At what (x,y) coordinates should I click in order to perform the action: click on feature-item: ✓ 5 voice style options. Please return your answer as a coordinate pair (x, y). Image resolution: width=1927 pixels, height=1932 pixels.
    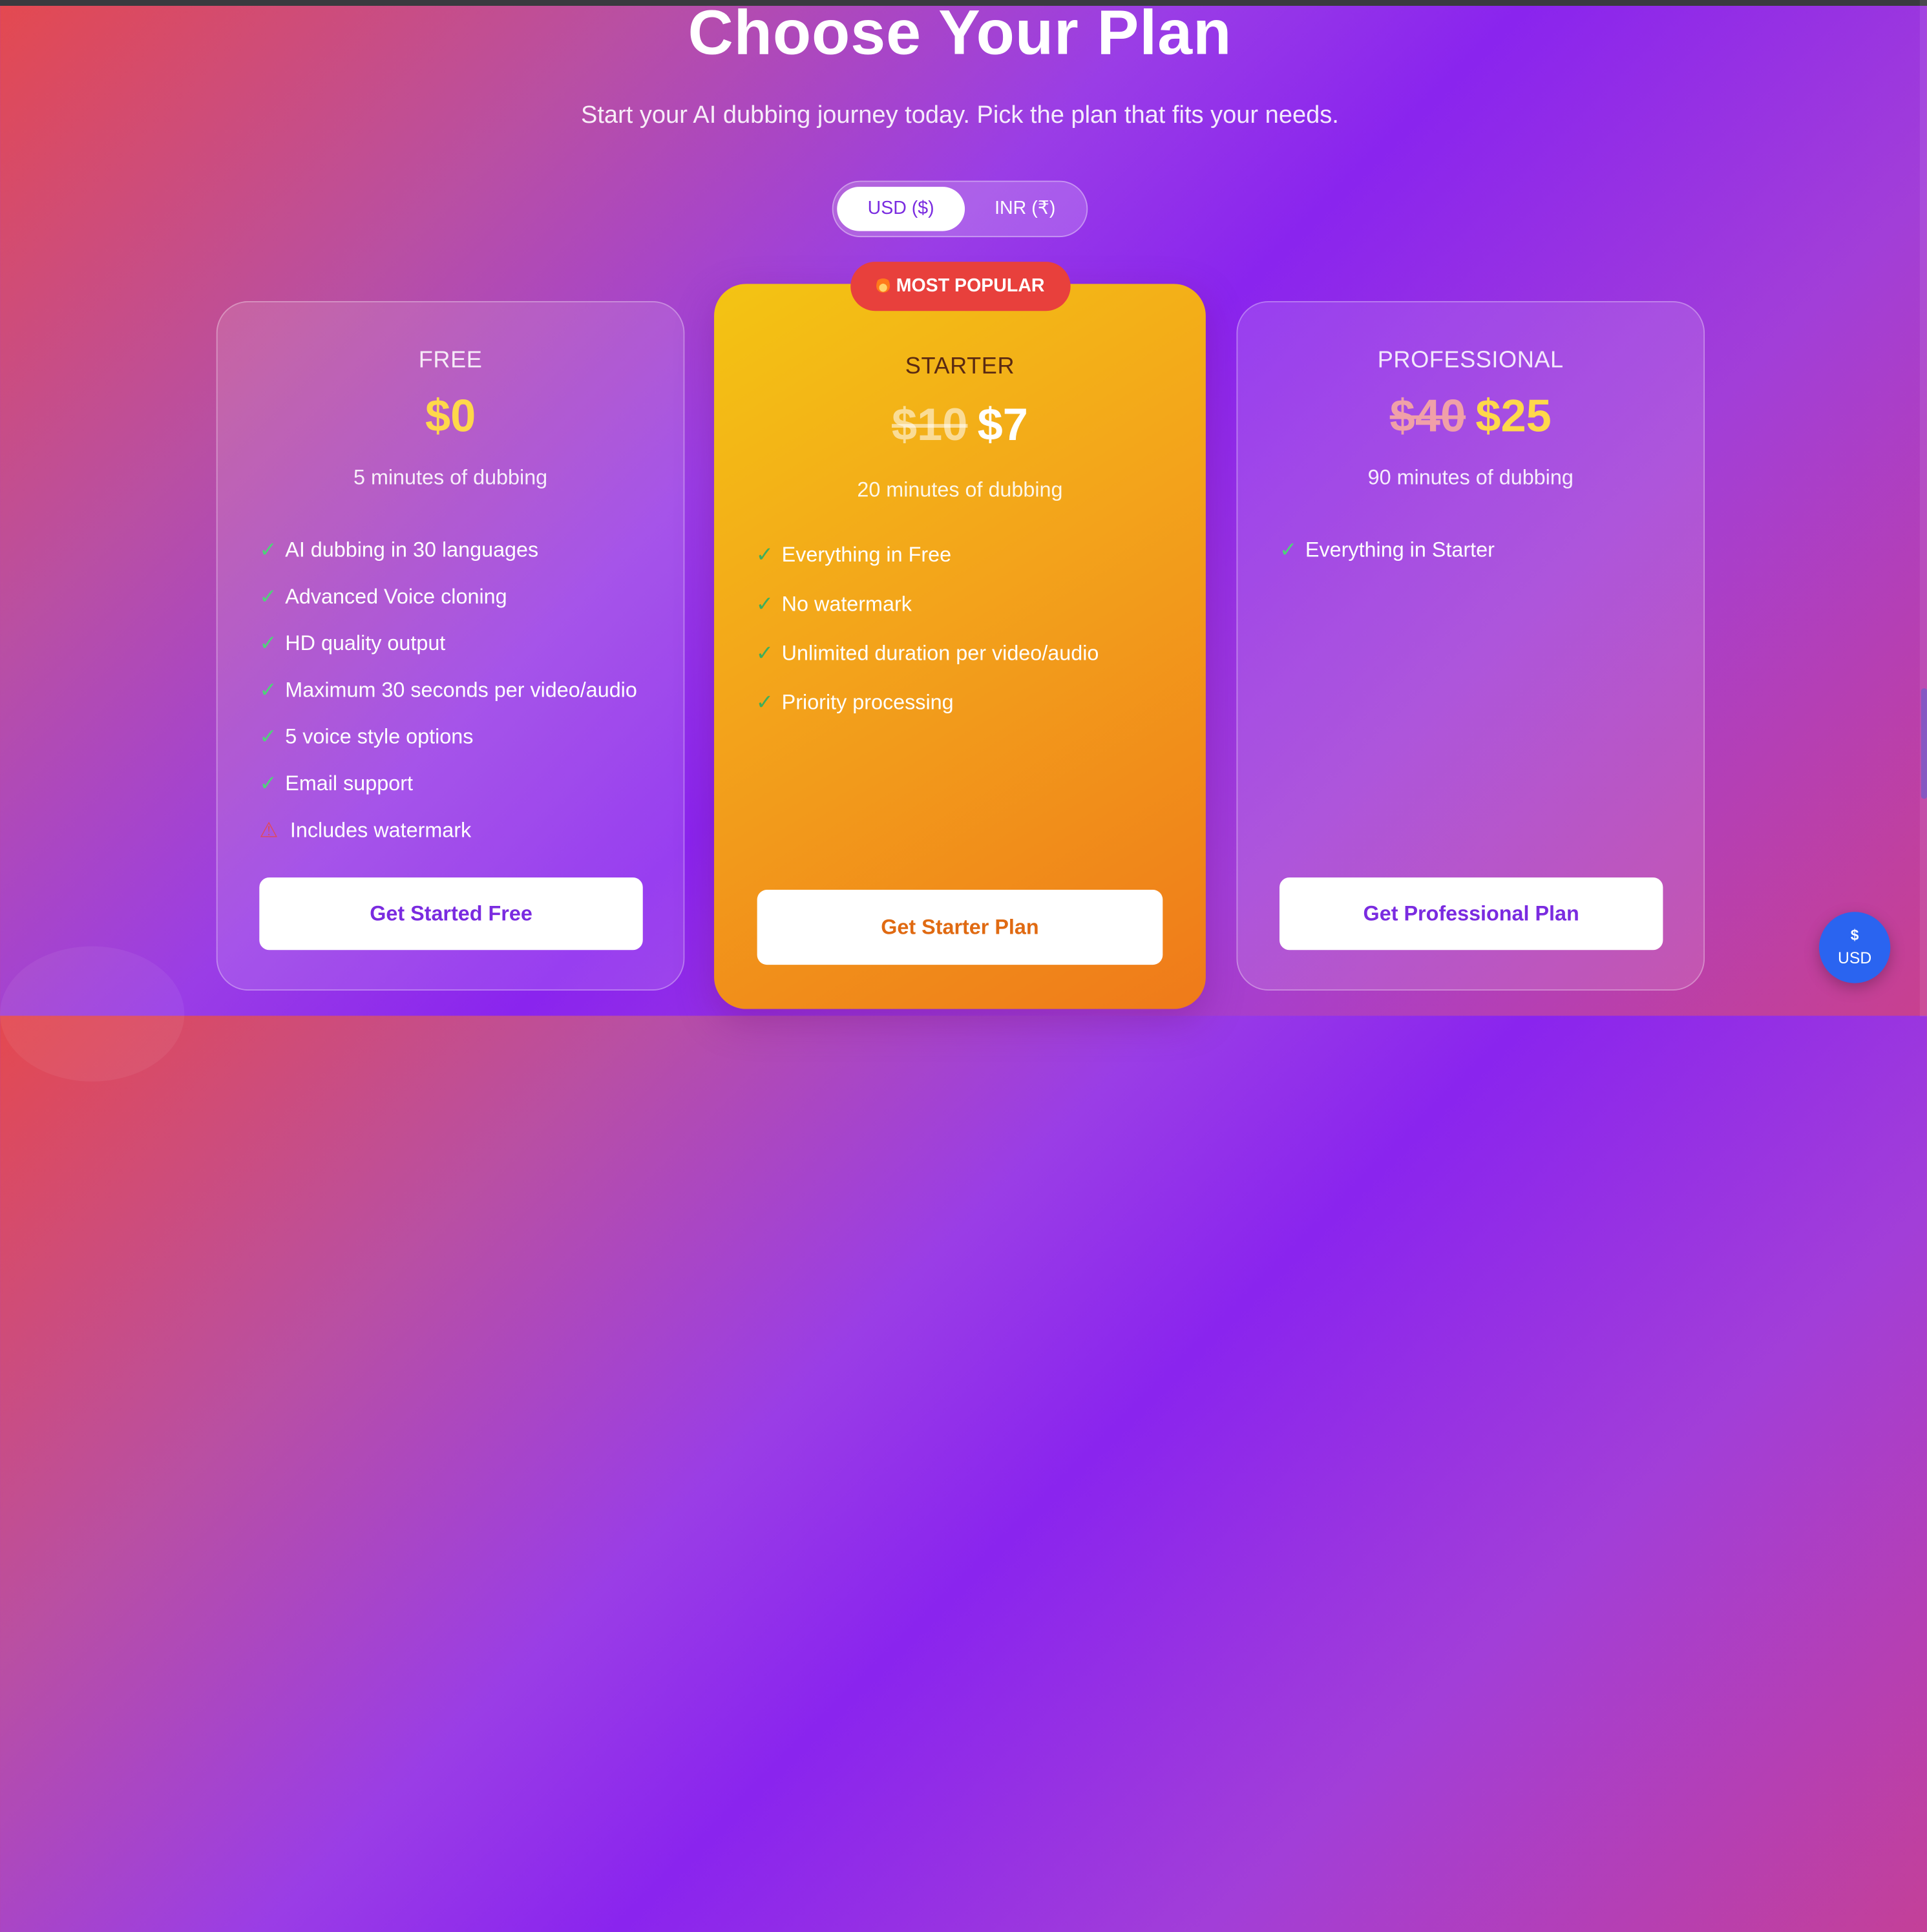
    Looking at the image, I should click on (465, 738).